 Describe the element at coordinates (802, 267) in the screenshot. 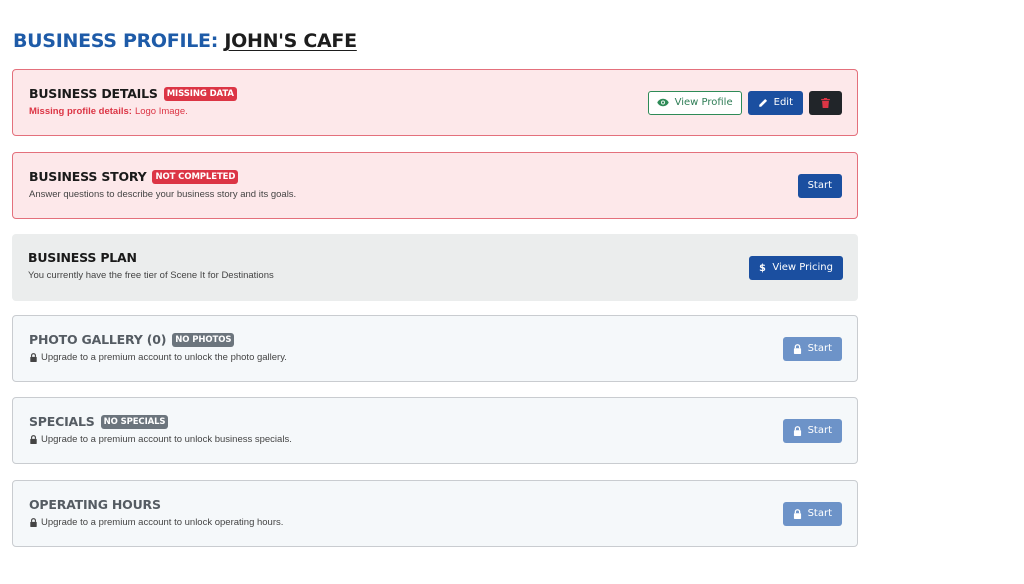

I see `view-pricing-label: View Pricing` at that location.